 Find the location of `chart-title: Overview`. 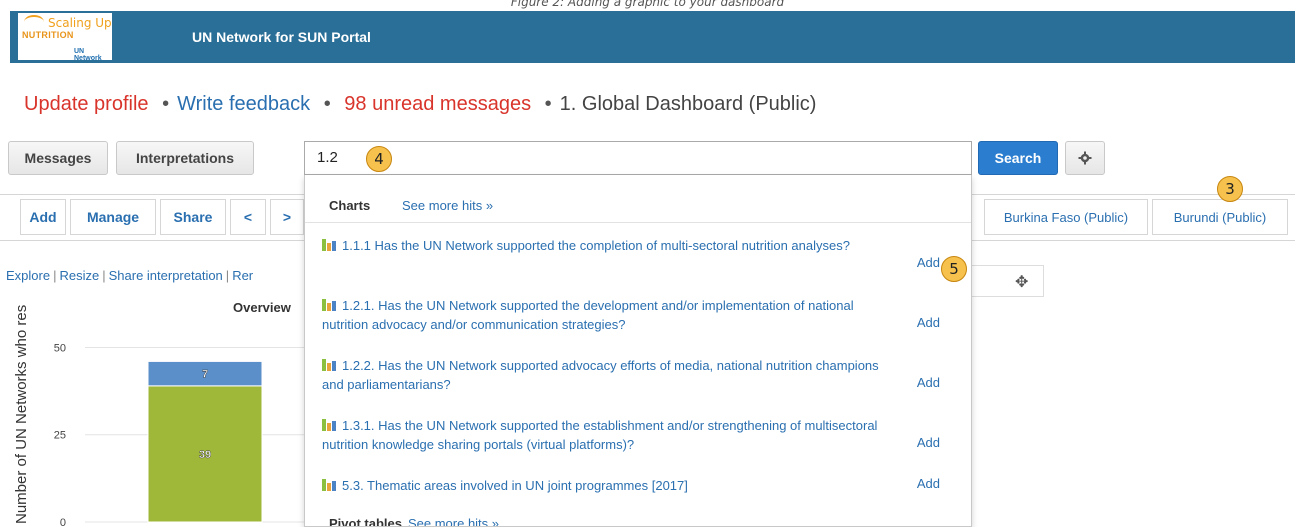

chart-title: Overview is located at coordinates (262, 307).